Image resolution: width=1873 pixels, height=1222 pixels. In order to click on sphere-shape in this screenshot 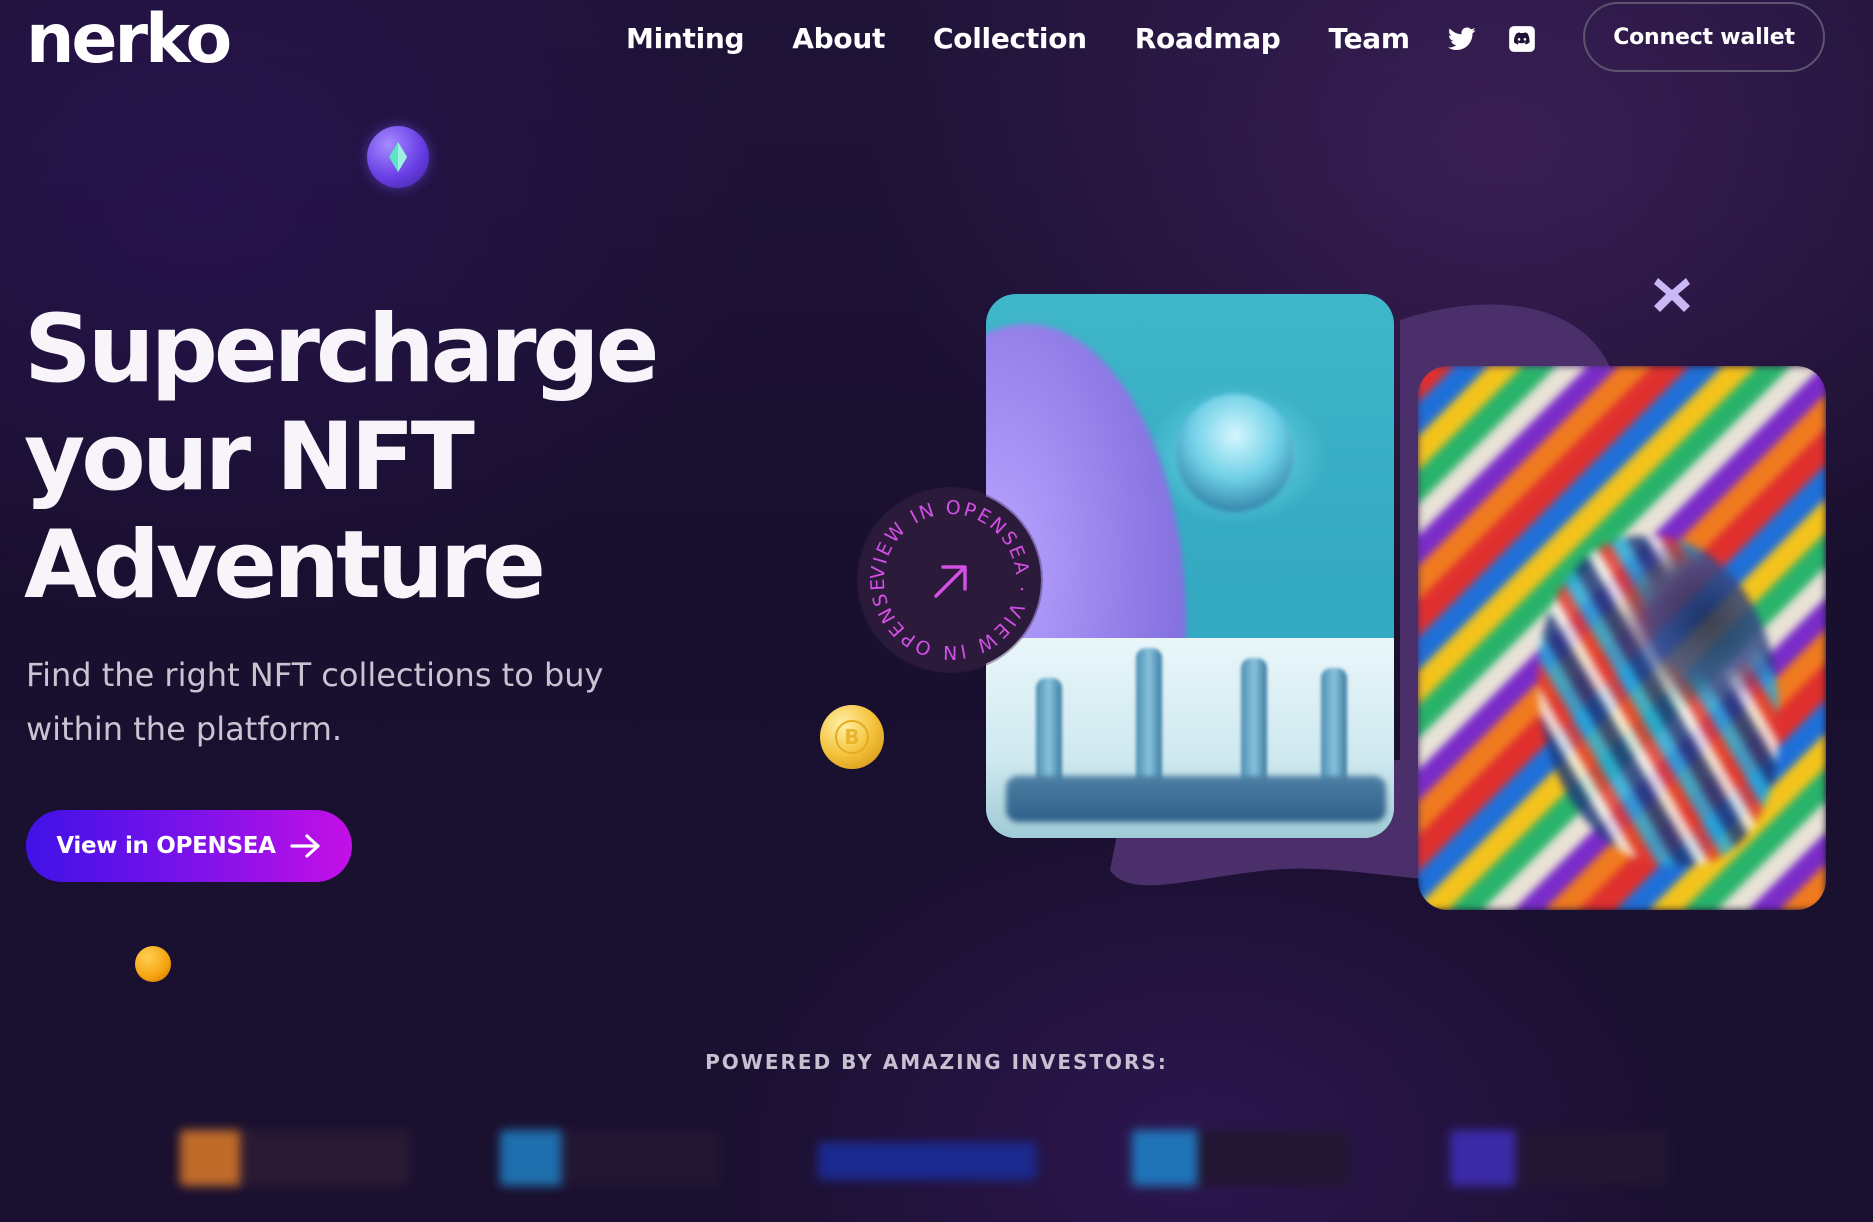, I will do `click(1235, 453)`.